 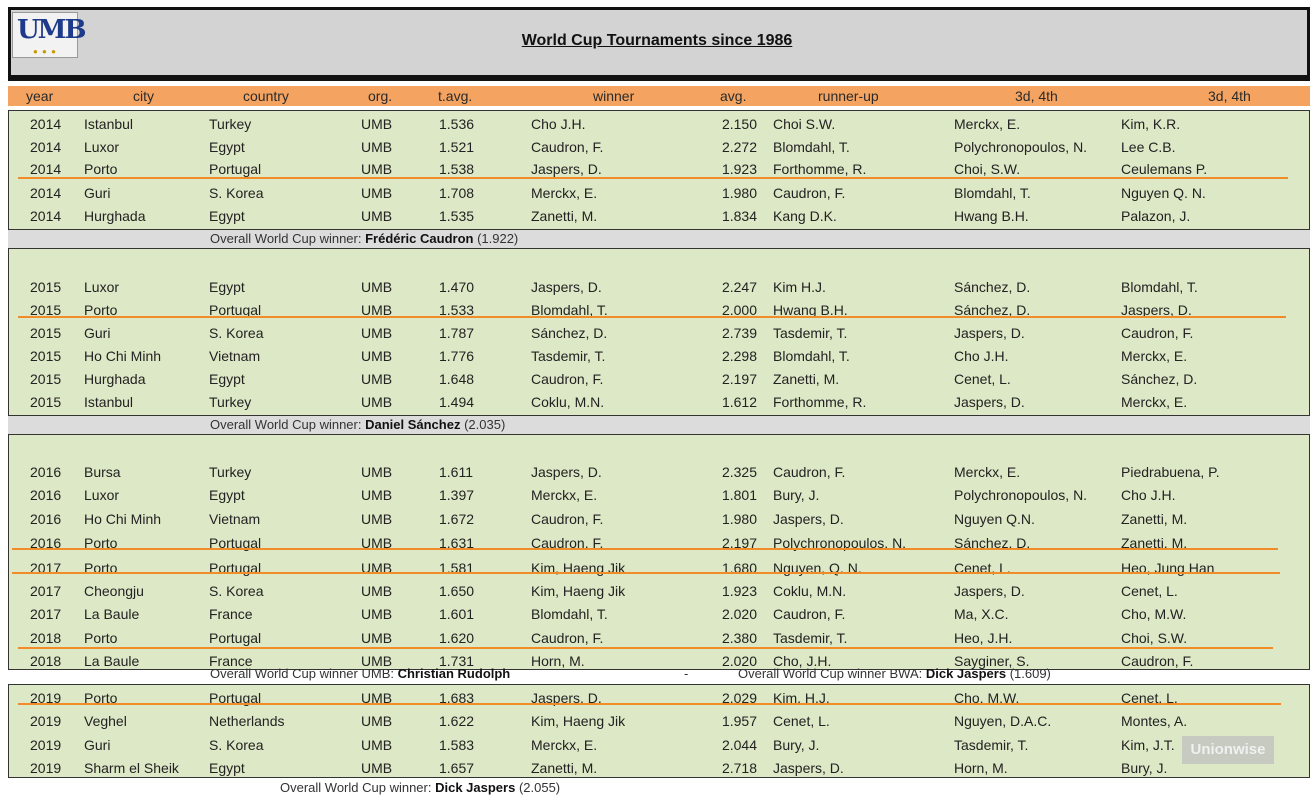 What do you see at coordinates (568, 356) in the screenshot?
I see `cell-winner: Tasdemir, T.` at bounding box center [568, 356].